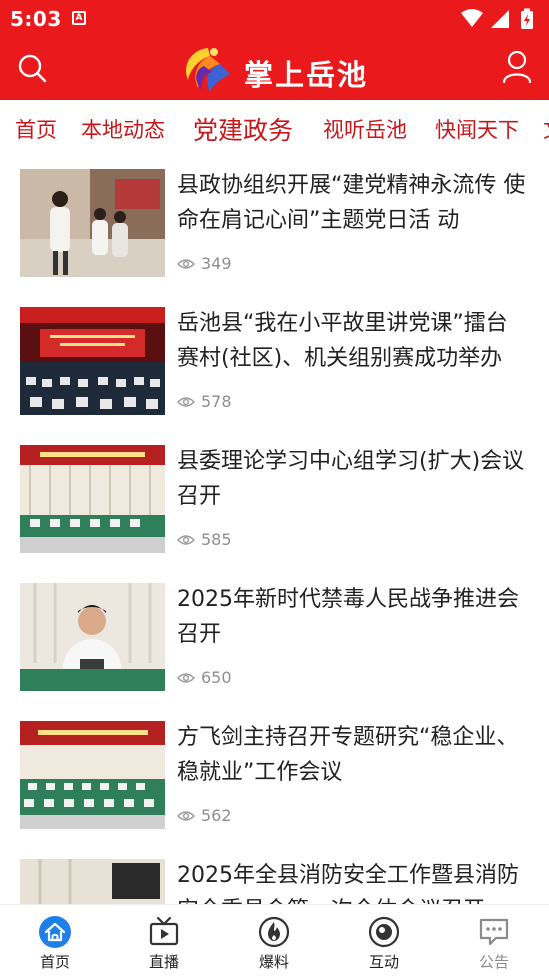 The width and height of the screenshot is (549, 977). I want to click on tab-local-news: 本地动态, so click(123, 129).